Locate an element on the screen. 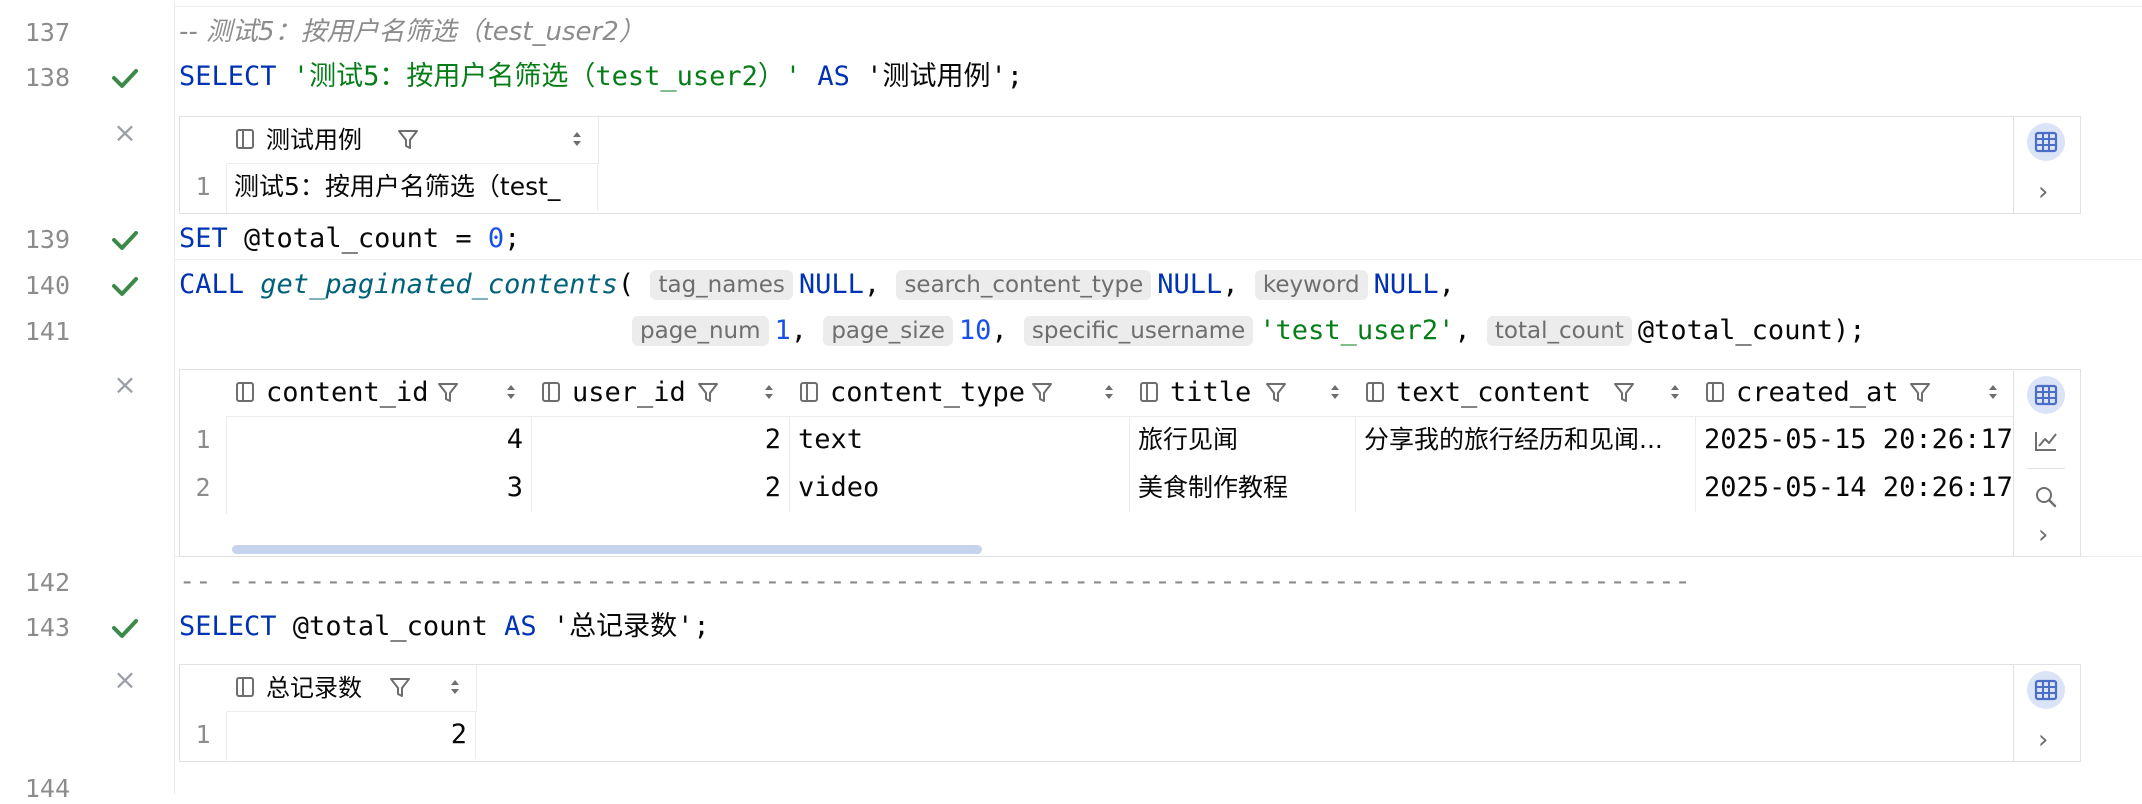  line-number: 143 is located at coordinates (47, 627).